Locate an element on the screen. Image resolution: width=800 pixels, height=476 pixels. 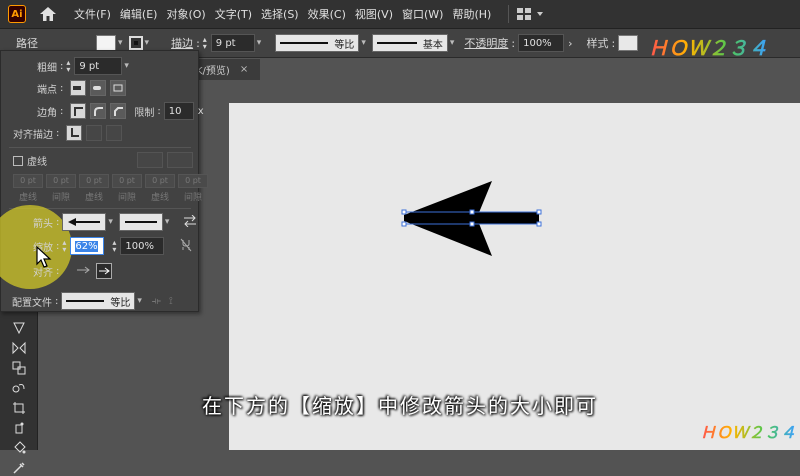
profile-row: 配置文件: 等比 ▾ ⟛ ⟟ is located at coordinates (92, 301).